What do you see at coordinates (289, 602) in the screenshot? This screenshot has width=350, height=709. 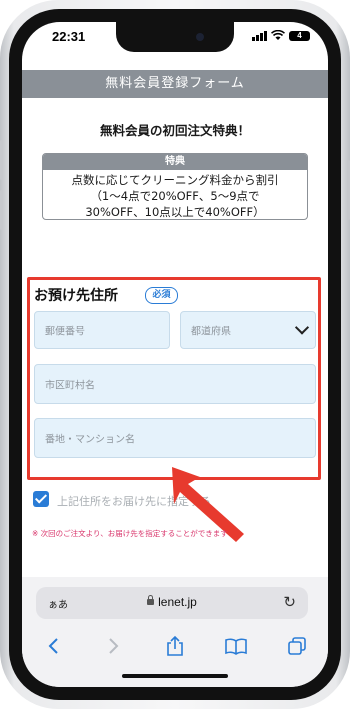 I see `reload-icon: ↻` at bounding box center [289, 602].